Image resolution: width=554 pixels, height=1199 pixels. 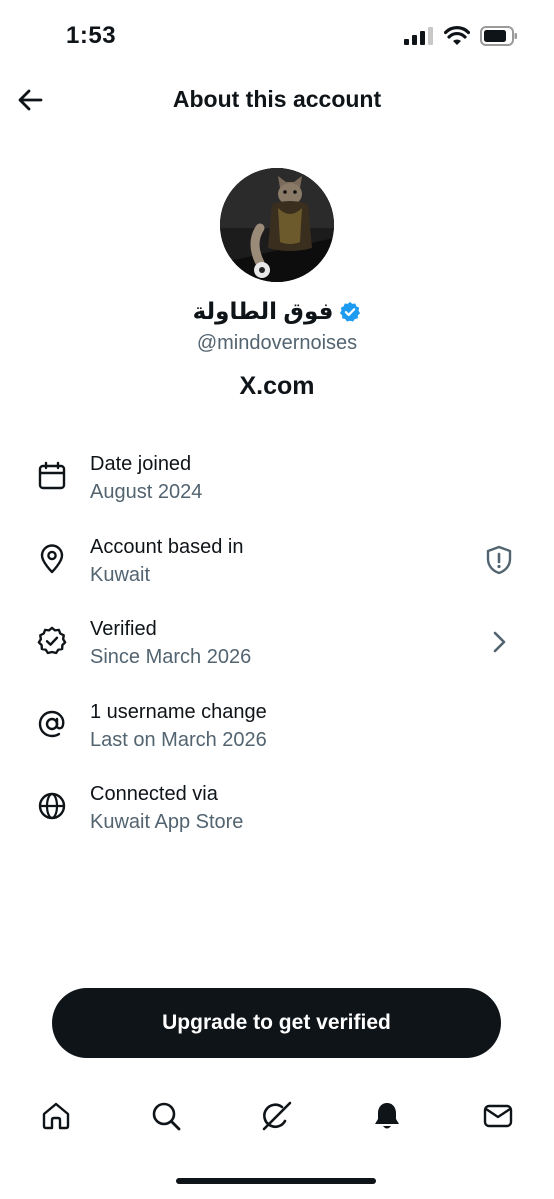 I want to click on wifi-icon, so click(x=457, y=35).